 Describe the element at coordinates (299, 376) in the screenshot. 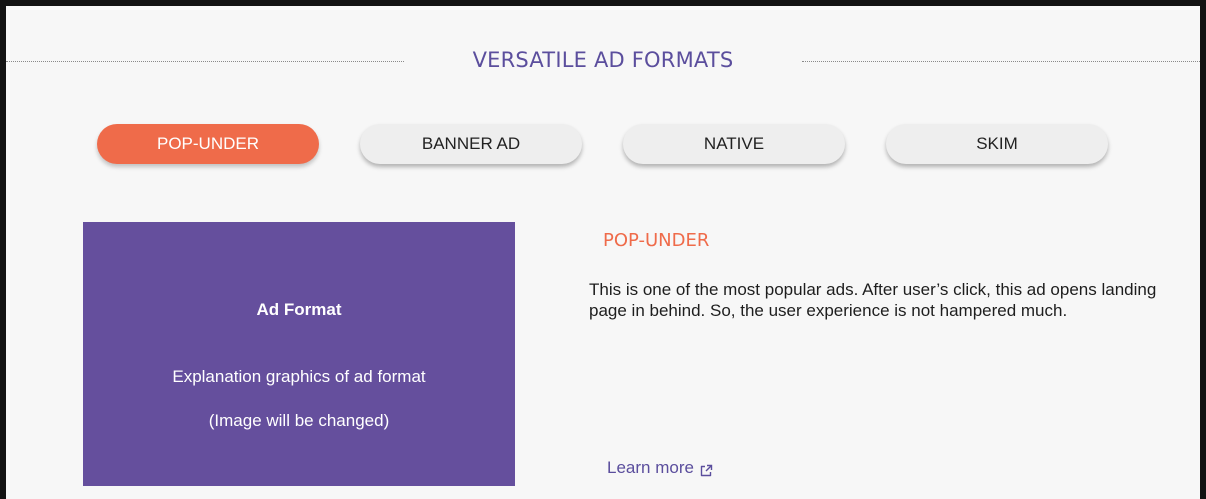

I see `placeholder-caption: Explanation graphics of ad format` at that location.